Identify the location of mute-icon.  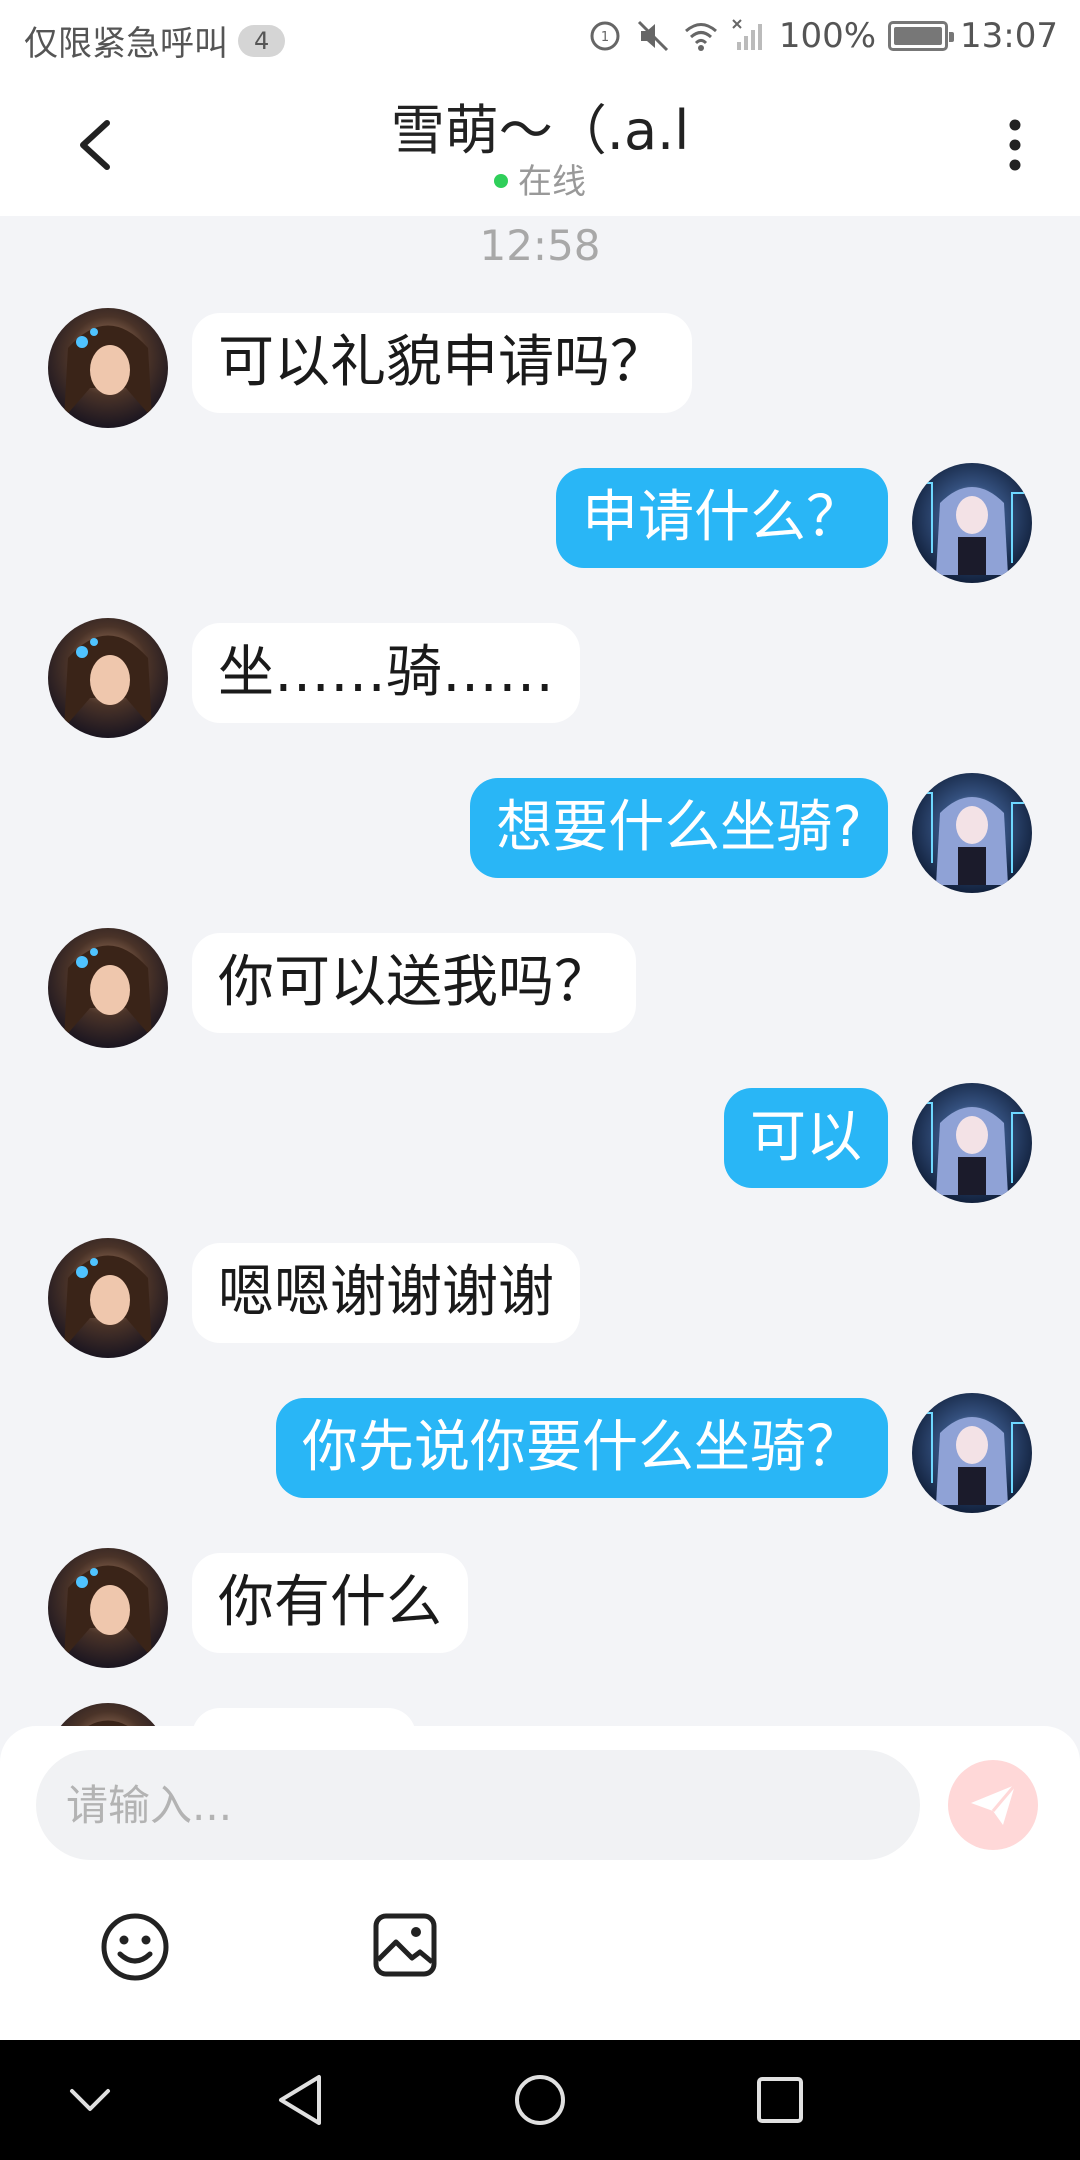
(652, 36).